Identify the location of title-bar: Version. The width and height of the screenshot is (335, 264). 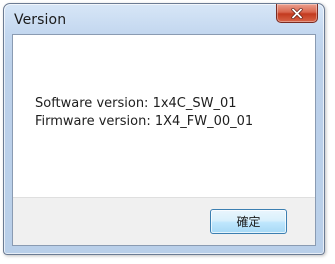
(164, 19).